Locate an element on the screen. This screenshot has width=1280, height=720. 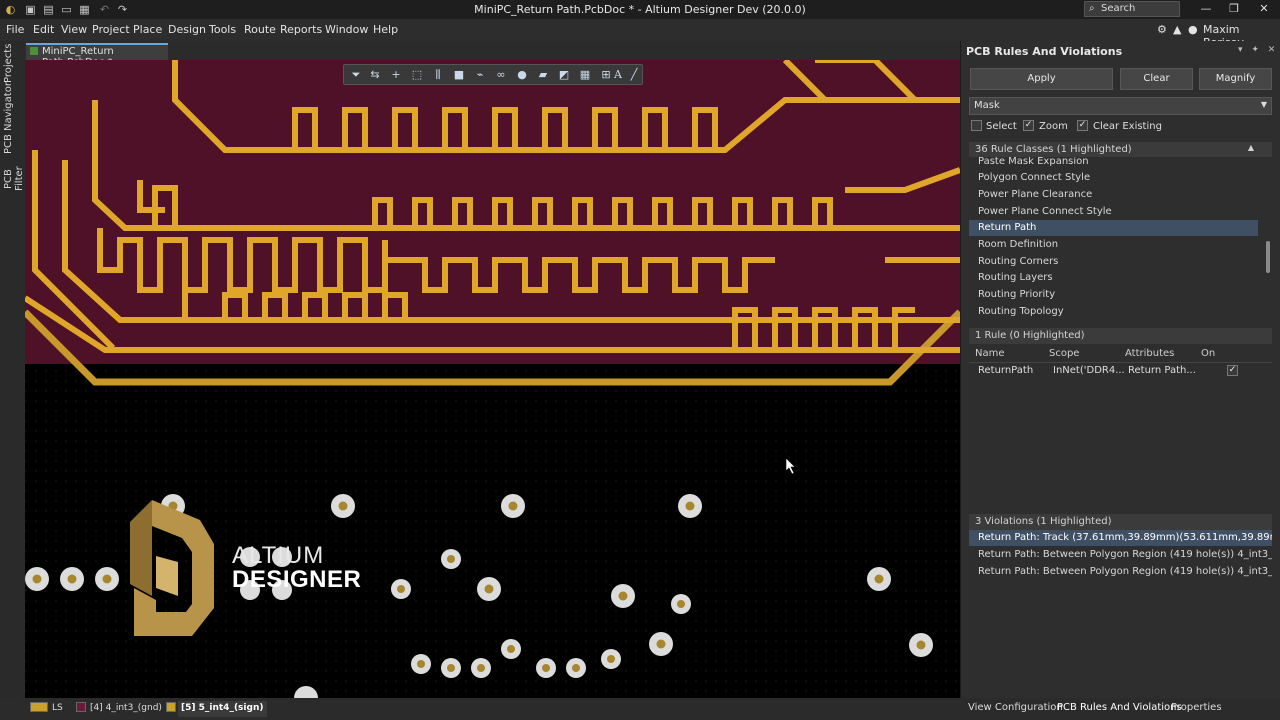
violations-header: 3 Violations (1 Highlighted) is located at coordinates (1120, 522).